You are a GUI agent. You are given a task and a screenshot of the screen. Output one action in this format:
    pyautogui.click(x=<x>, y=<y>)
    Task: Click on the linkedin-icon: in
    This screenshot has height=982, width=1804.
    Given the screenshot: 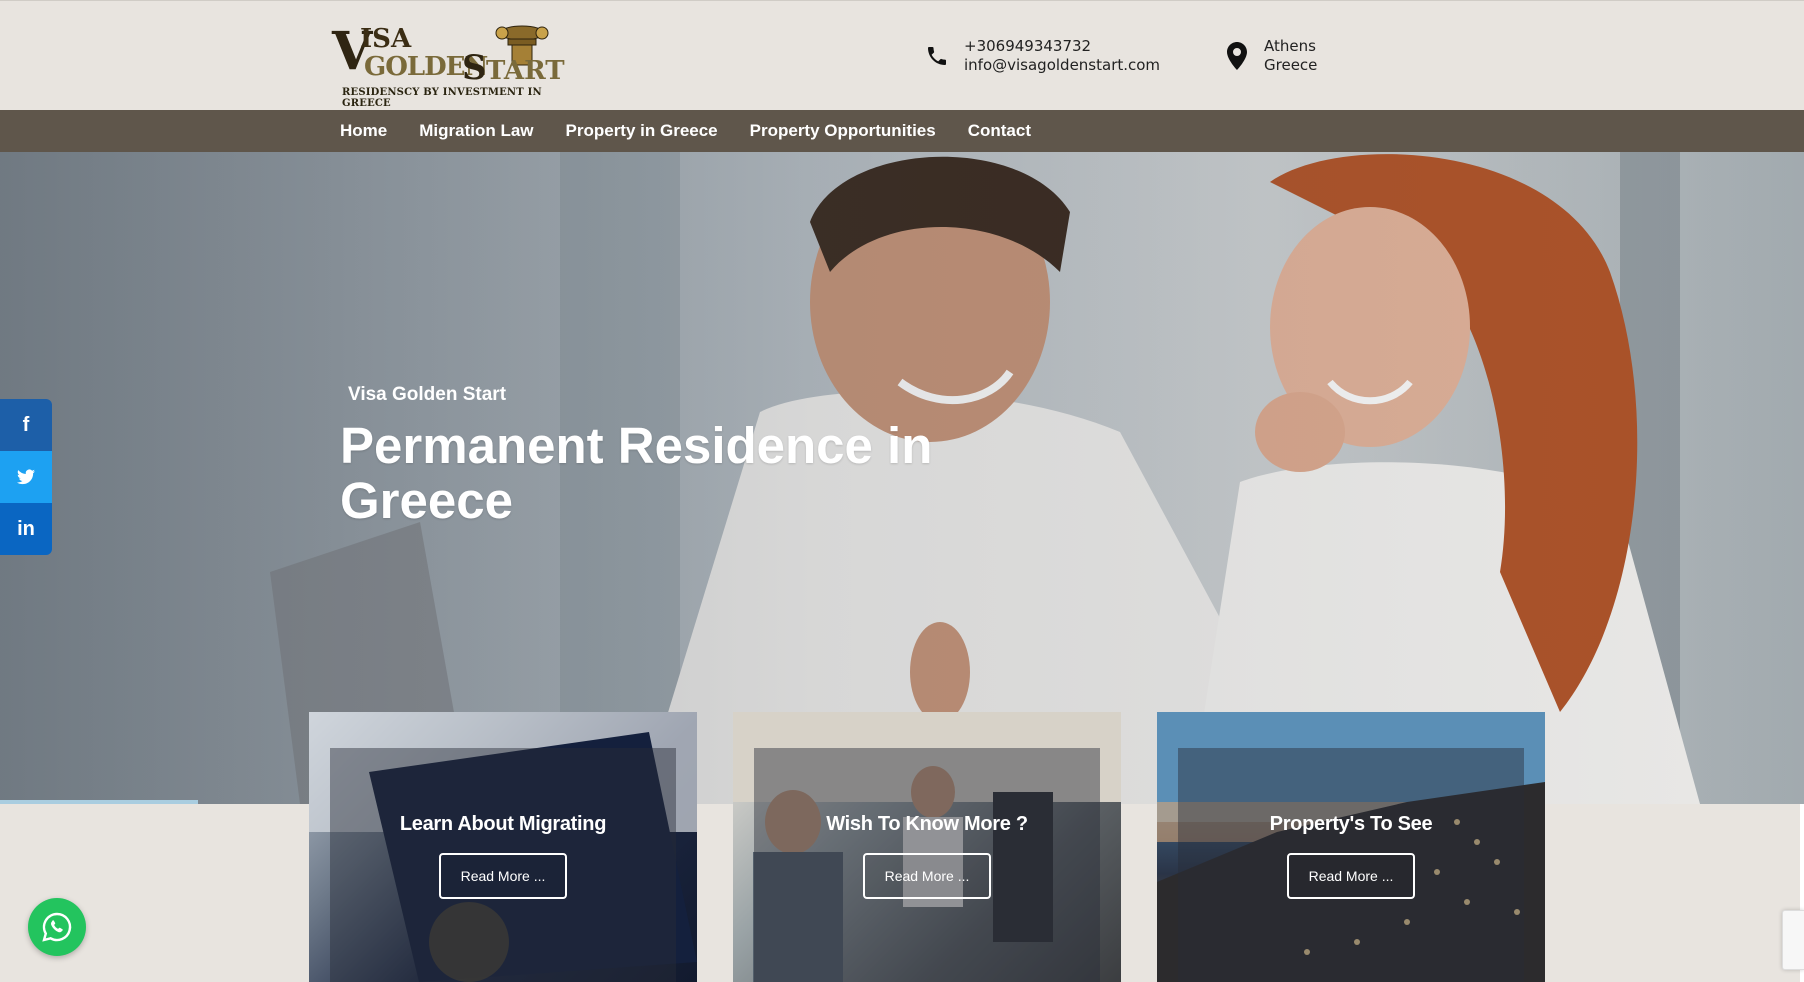 What is the action you would take?
    pyautogui.click(x=26, y=528)
    